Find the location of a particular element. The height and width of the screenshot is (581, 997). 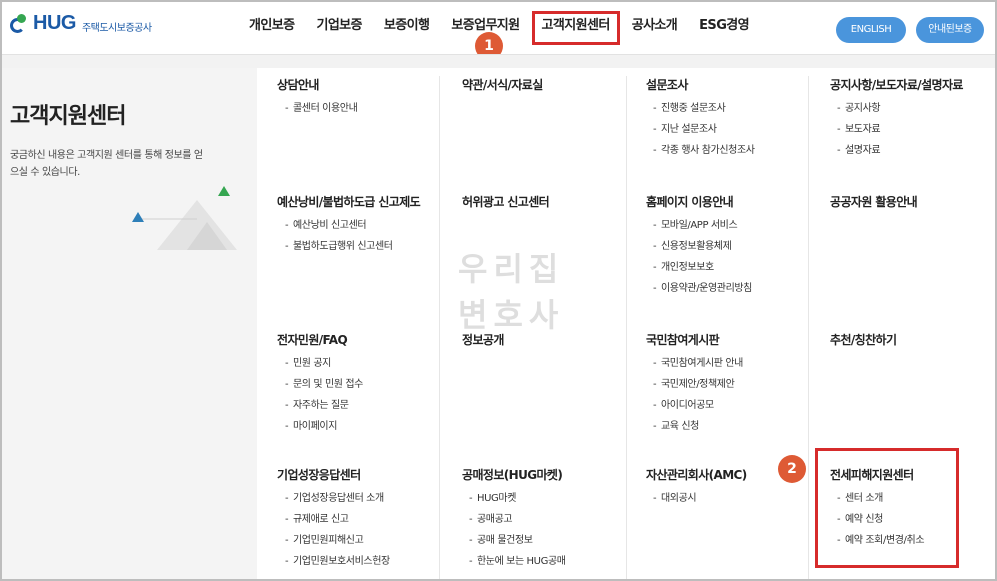

watermark-line2: 변호사 is located at coordinates (511, 315).